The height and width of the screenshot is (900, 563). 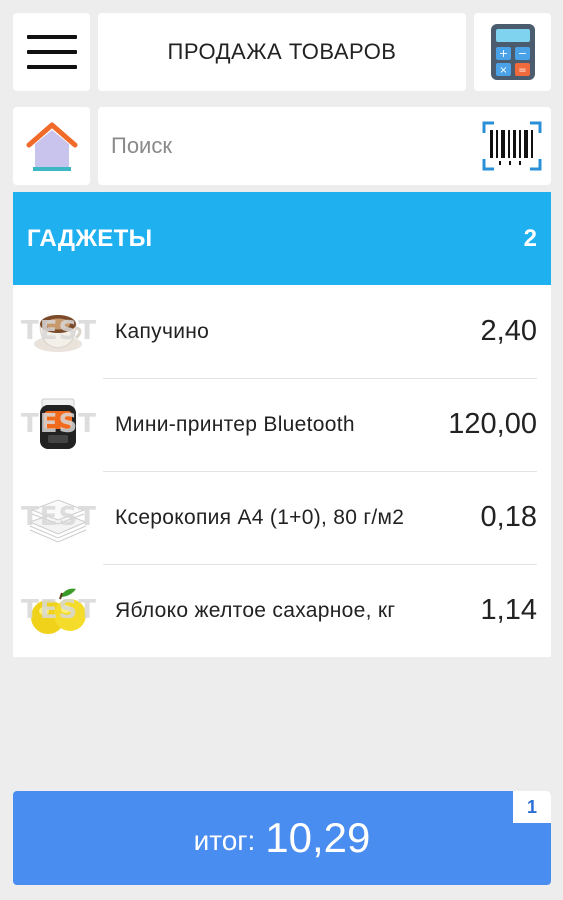 I want to click on product-name: Ксерокопия А4 (1+0), 80 г/м2, so click(x=260, y=517).